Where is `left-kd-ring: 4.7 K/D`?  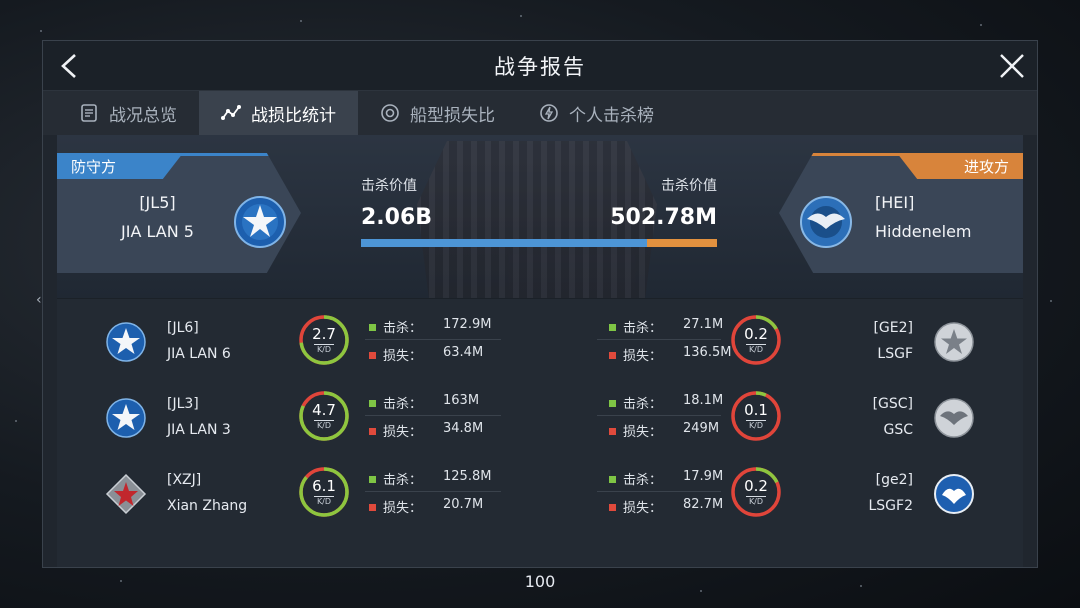 left-kd-ring: 4.7 K/D is located at coordinates (324, 416).